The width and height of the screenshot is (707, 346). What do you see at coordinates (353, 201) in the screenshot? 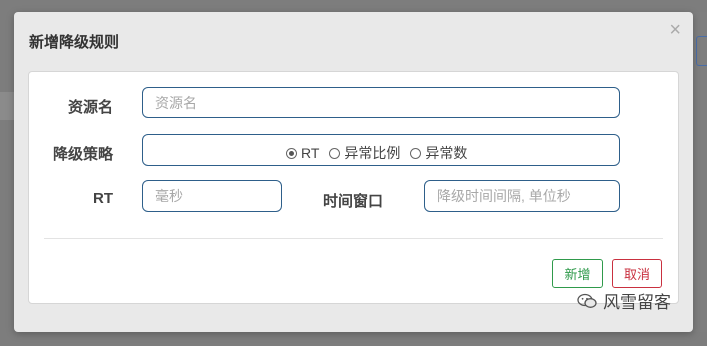
I see `time-window-label: 时间窗口` at bounding box center [353, 201].